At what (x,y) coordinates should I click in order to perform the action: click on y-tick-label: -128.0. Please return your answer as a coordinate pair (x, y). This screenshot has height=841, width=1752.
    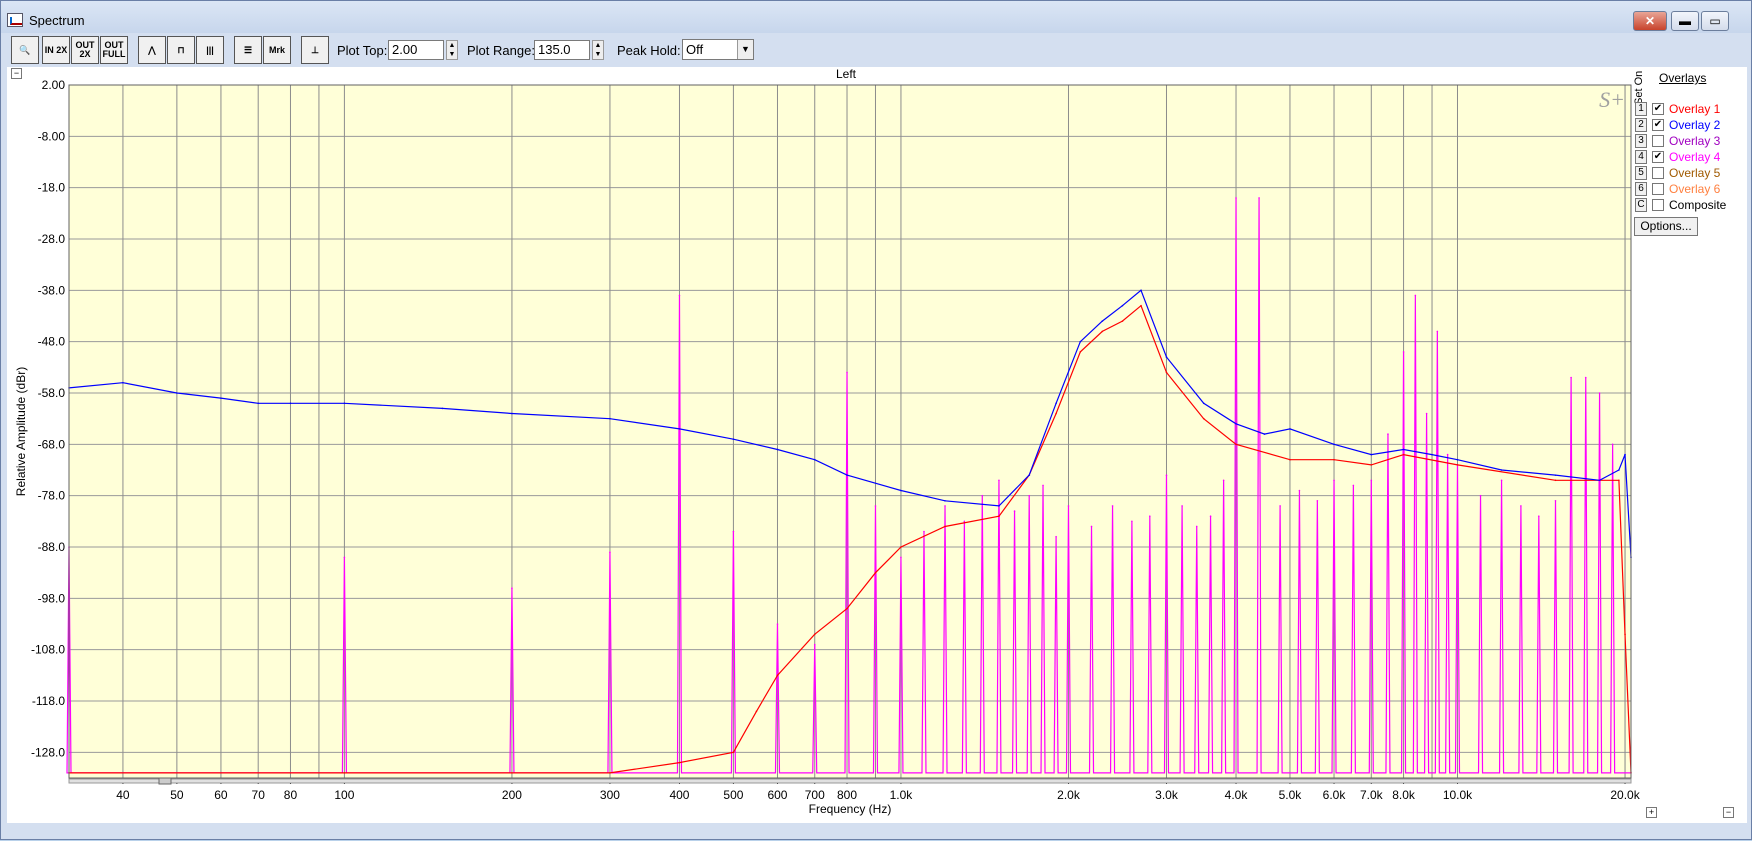
    Looking at the image, I should click on (48, 752).